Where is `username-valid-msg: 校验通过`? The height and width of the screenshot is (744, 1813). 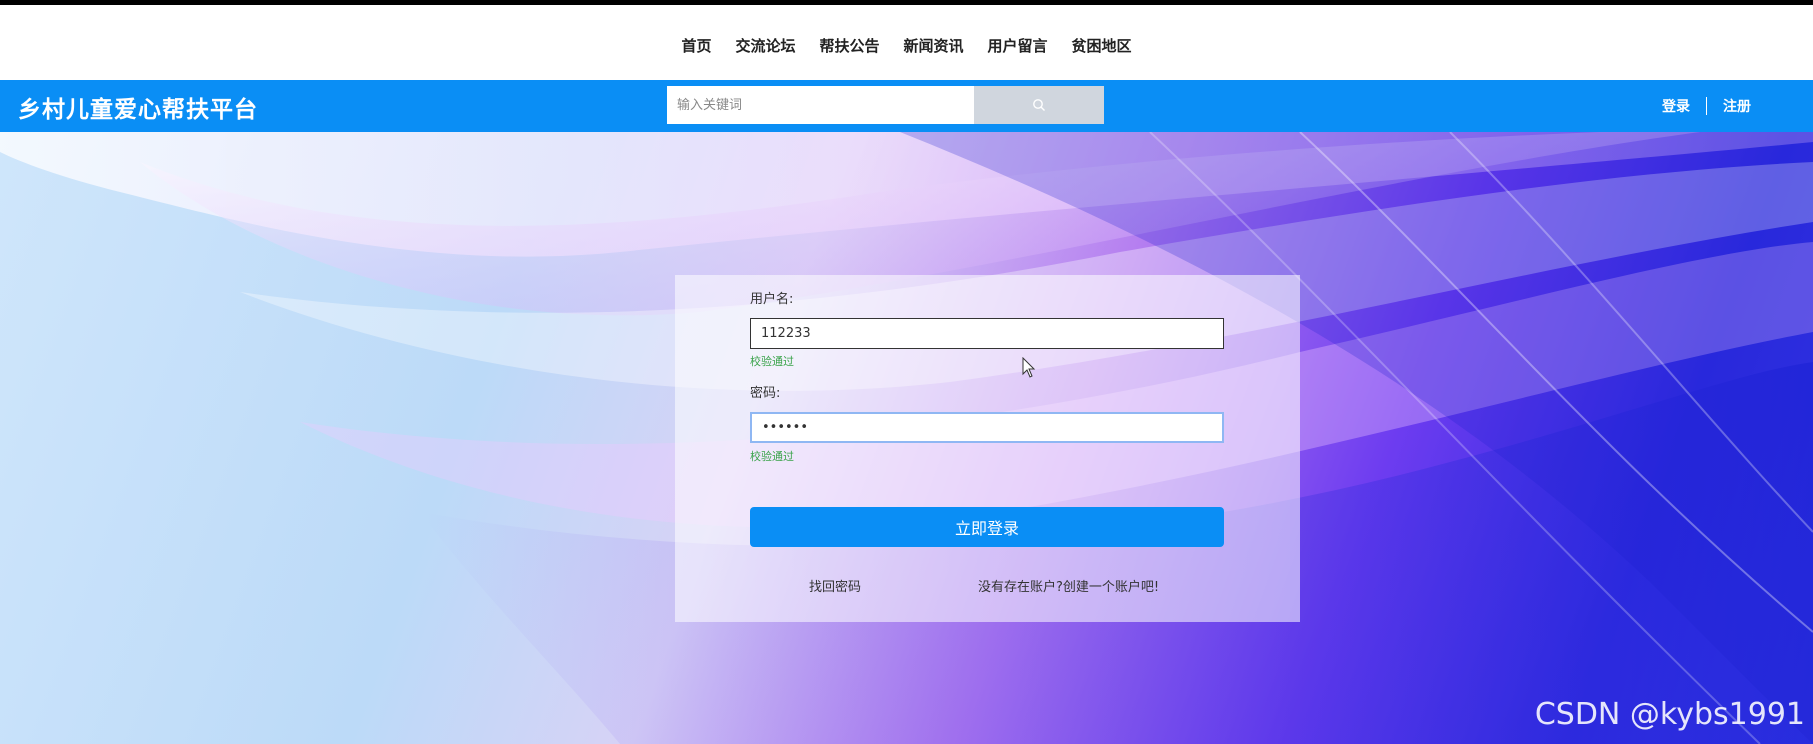 username-valid-msg: 校验通过 is located at coordinates (772, 361).